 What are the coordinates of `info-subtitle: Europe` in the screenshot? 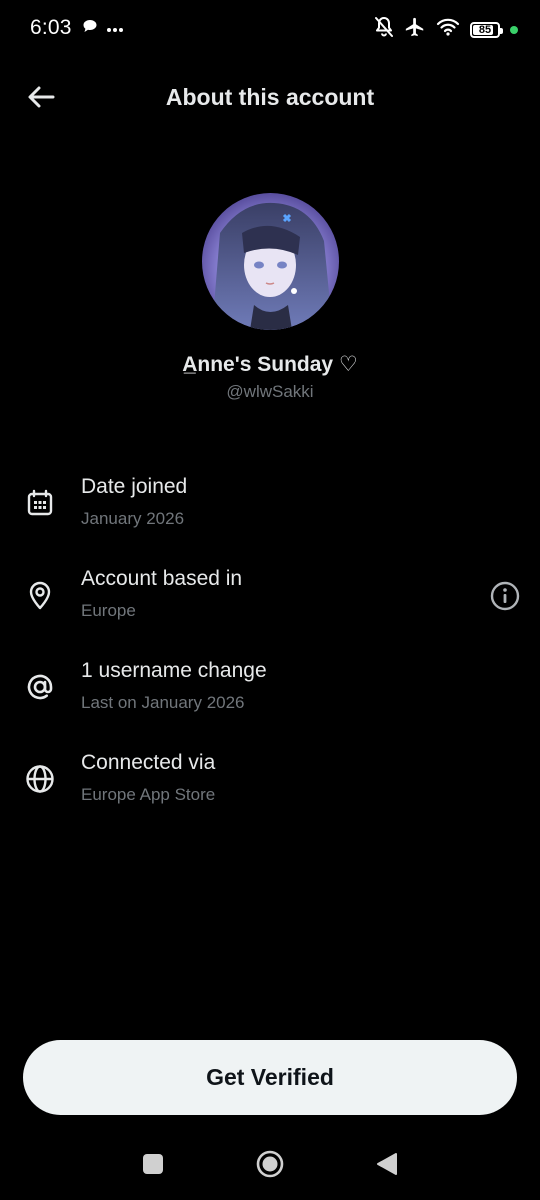 It's located at (108, 610).